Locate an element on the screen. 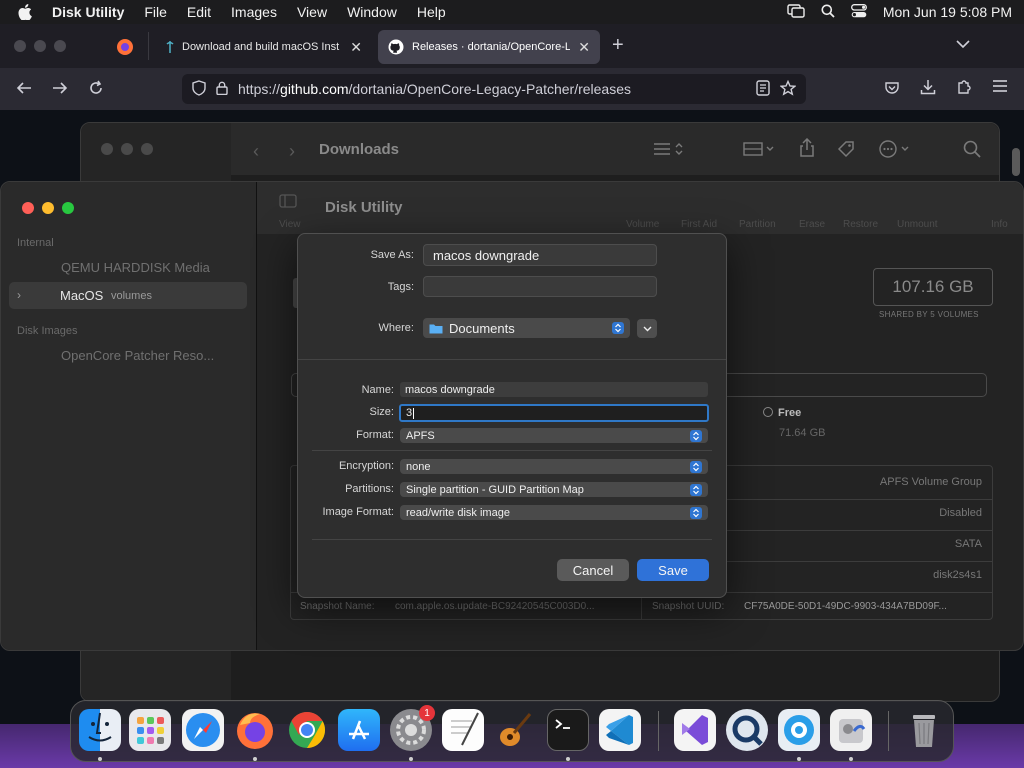  menubar-clock: Mon Jun 19 5:08 PM is located at coordinates (947, 12).